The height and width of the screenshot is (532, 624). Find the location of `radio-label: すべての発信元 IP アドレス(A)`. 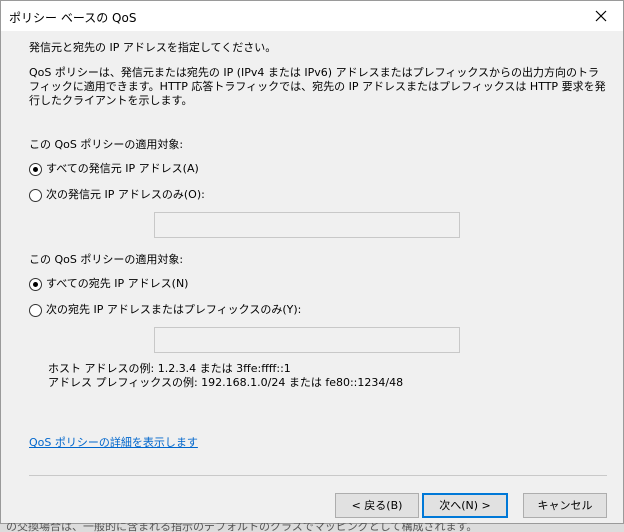

radio-label: すべての発信元 IP アドレス(A) is located at coordinates (122, 168).